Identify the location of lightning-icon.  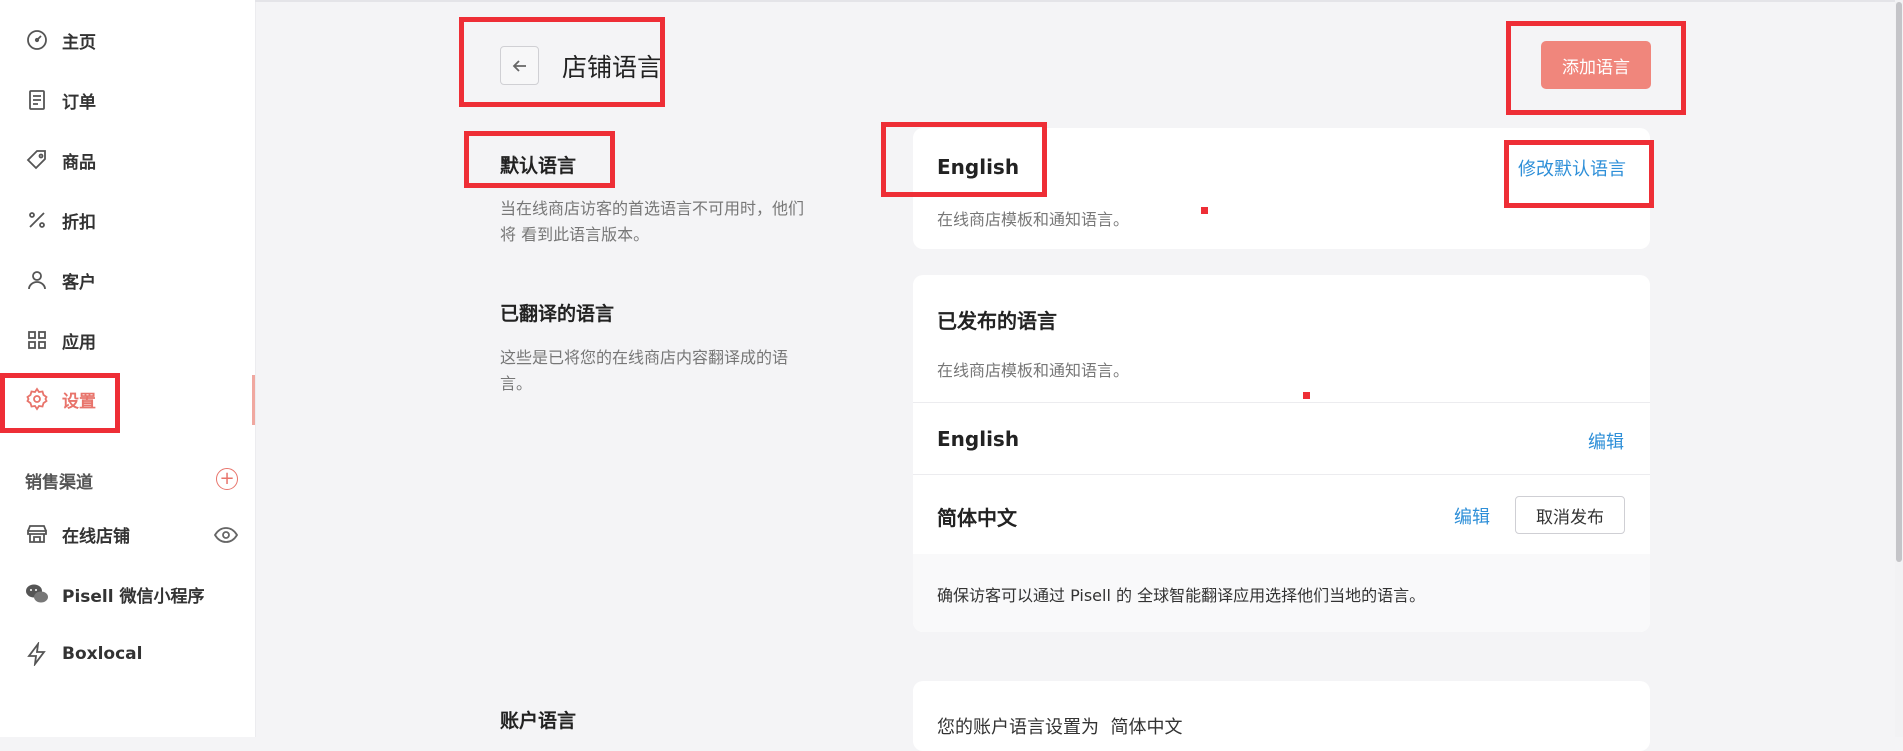
(37, 654).